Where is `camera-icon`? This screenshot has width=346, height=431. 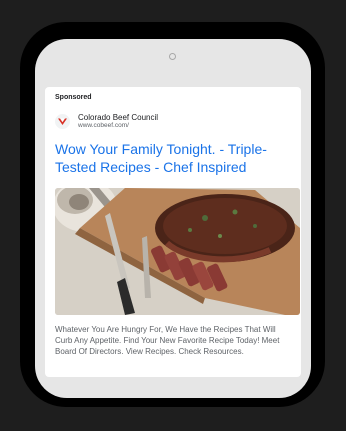
camera-icon is located at coordinates (172, 56).